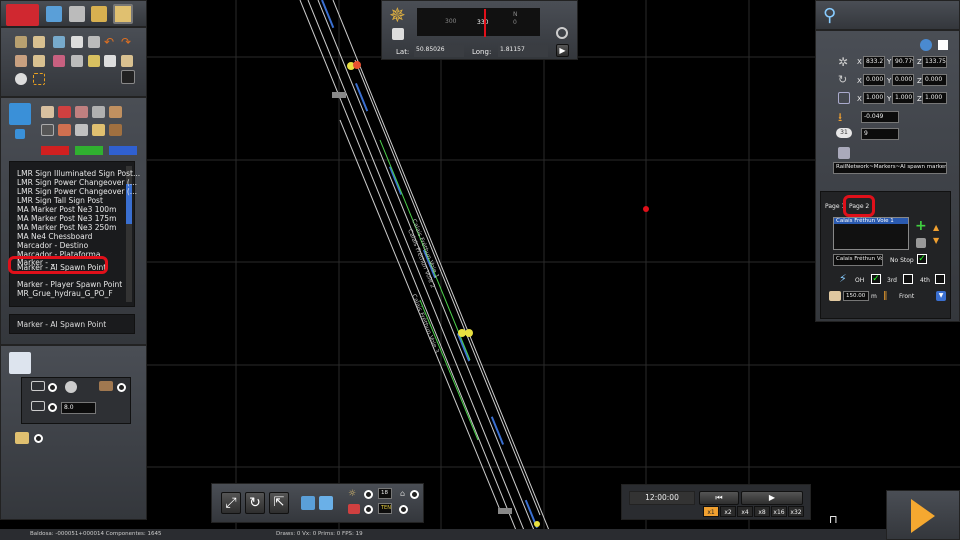 The image size is (960, 540). Describe the element at coordinates (880, 134) in the screenshot. I see `count-input: 9` at that location.